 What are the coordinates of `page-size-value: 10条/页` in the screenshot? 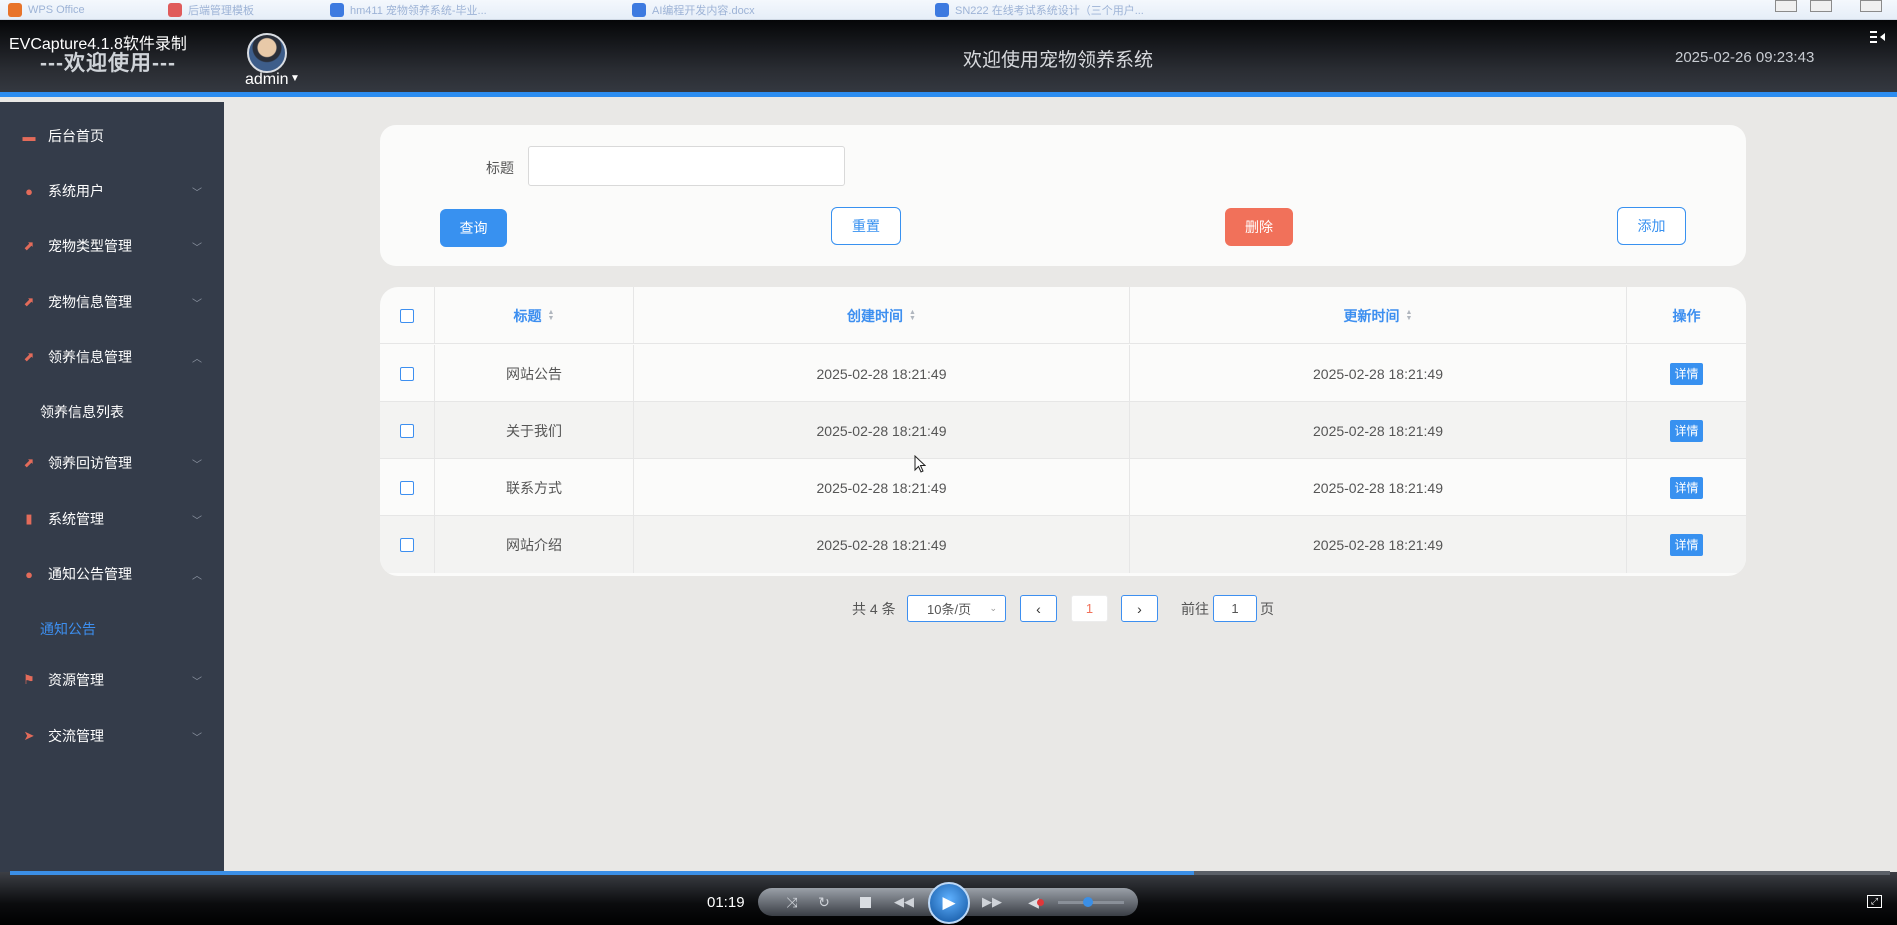 It's located at (949, 609).